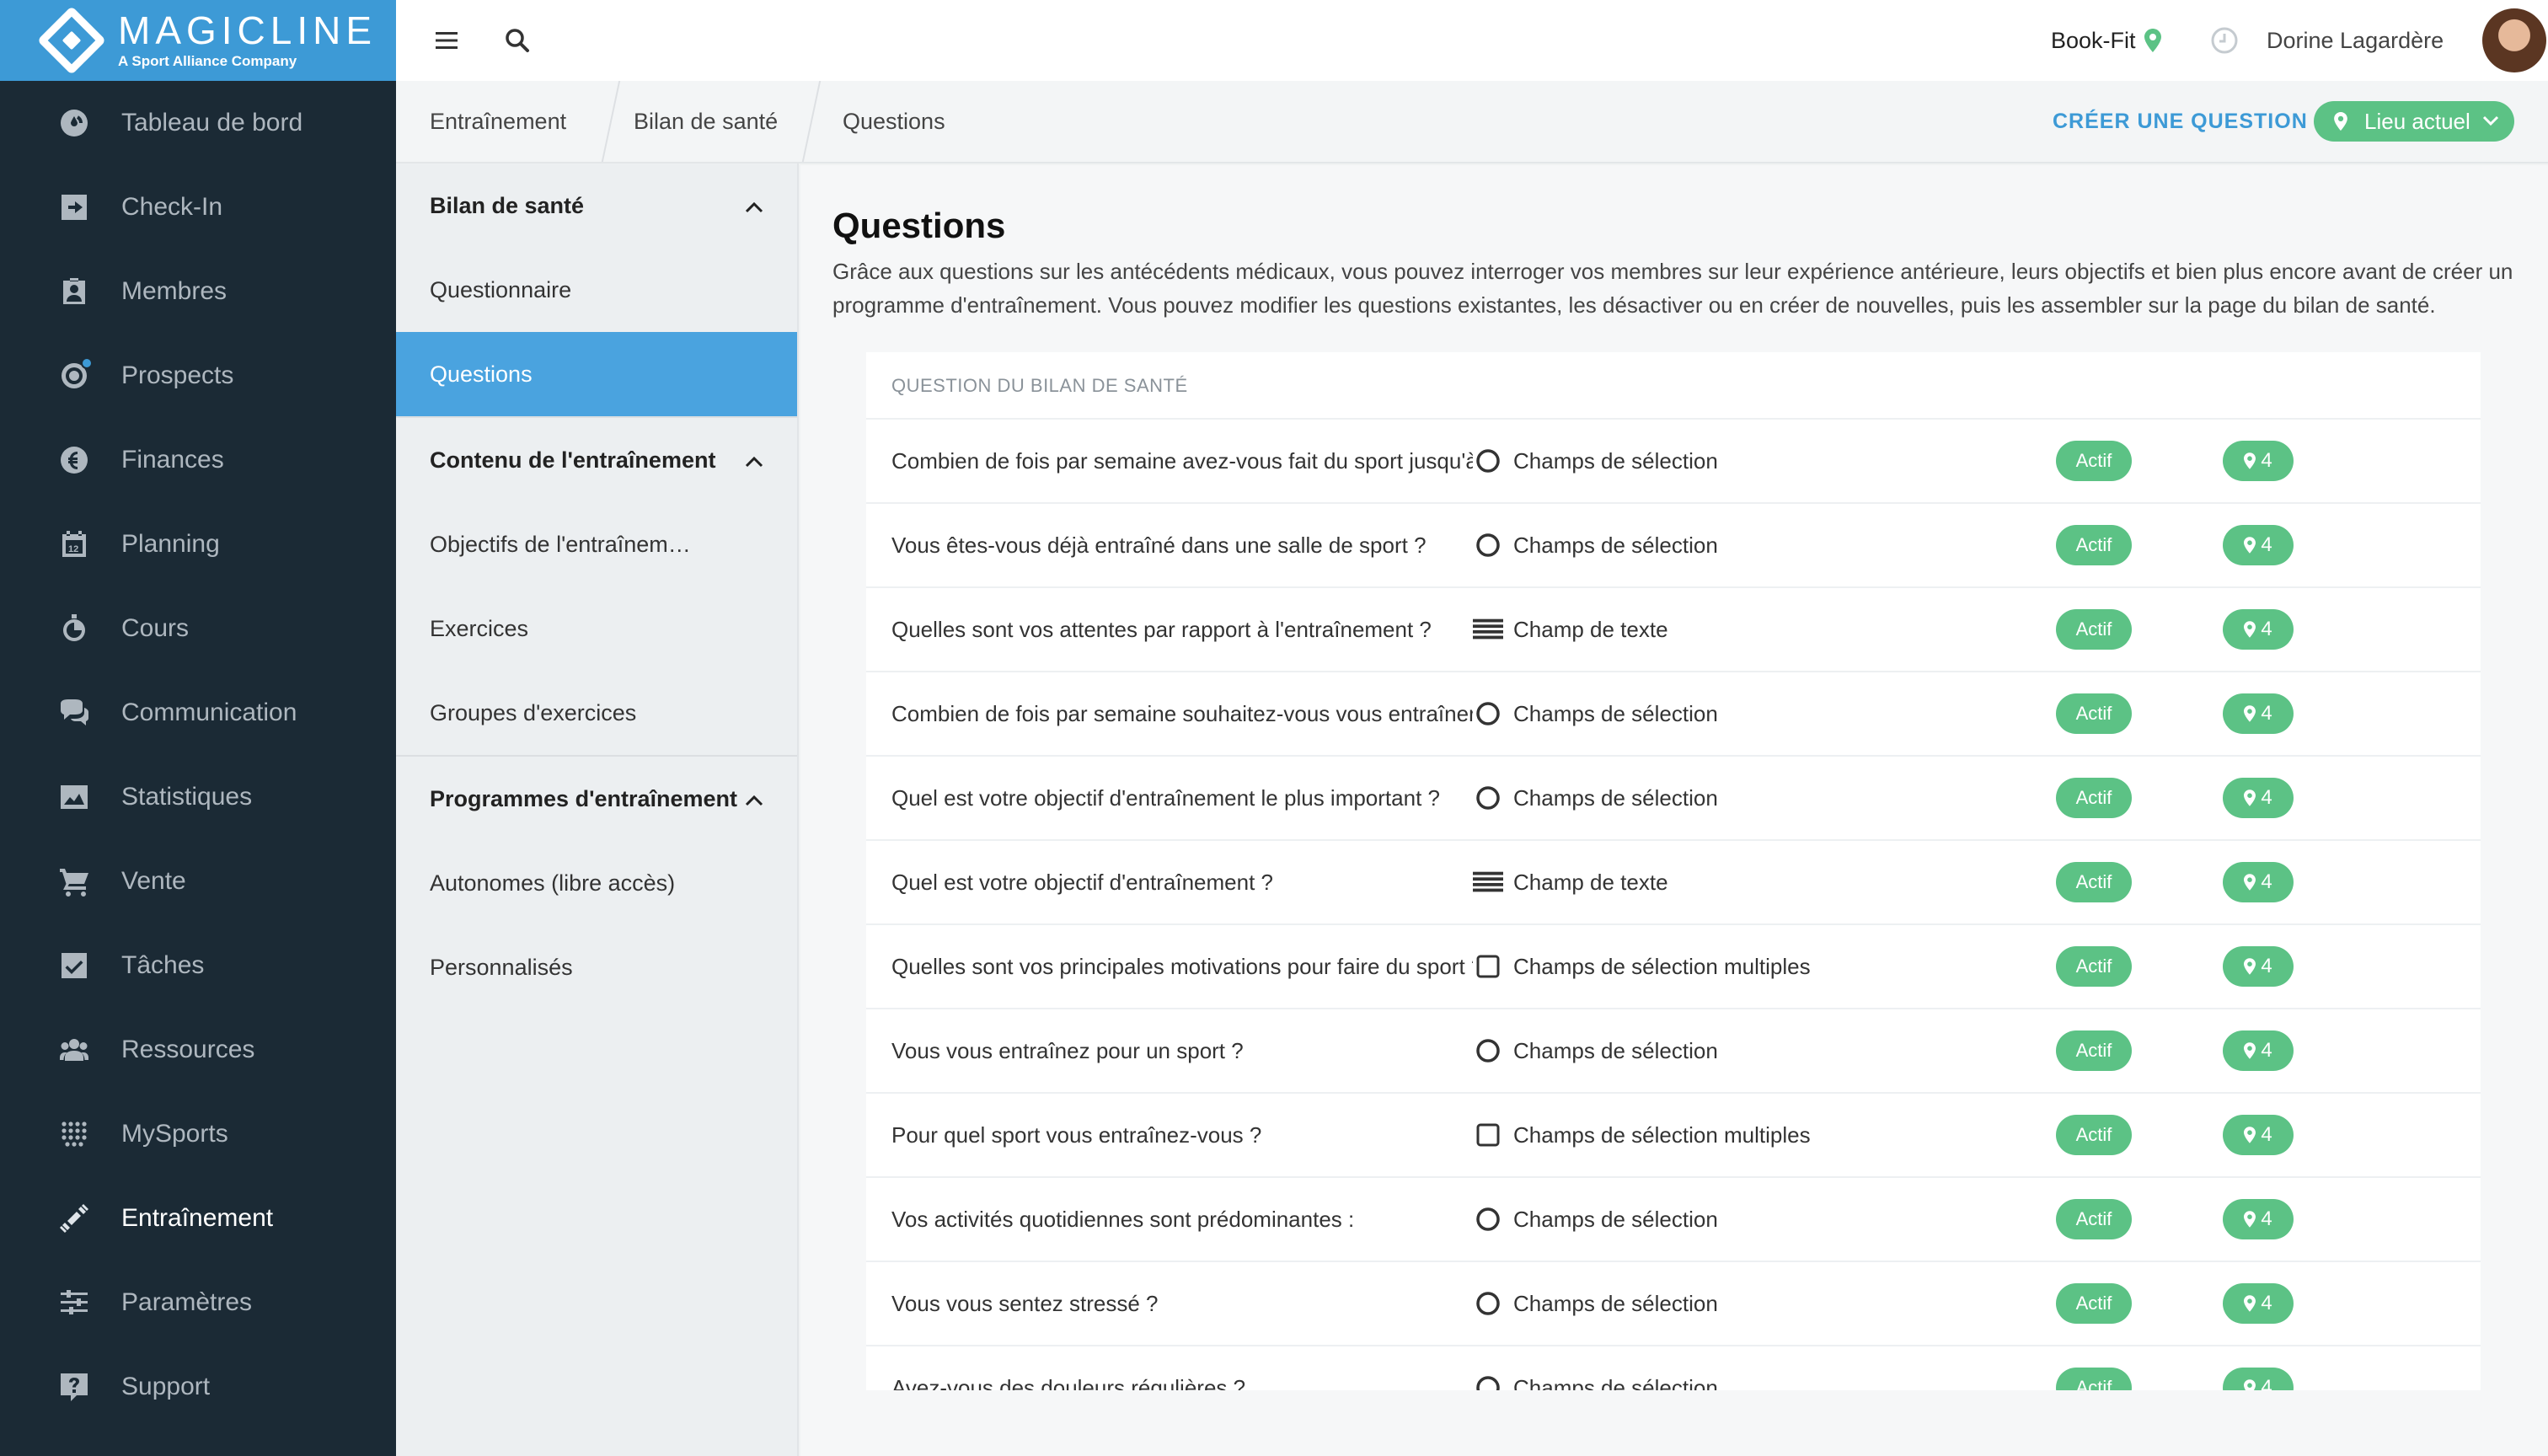  What do you see at coordinates (446, 40) in the screenshot?
I see `menu-icon` at bounding box center [446, 40].